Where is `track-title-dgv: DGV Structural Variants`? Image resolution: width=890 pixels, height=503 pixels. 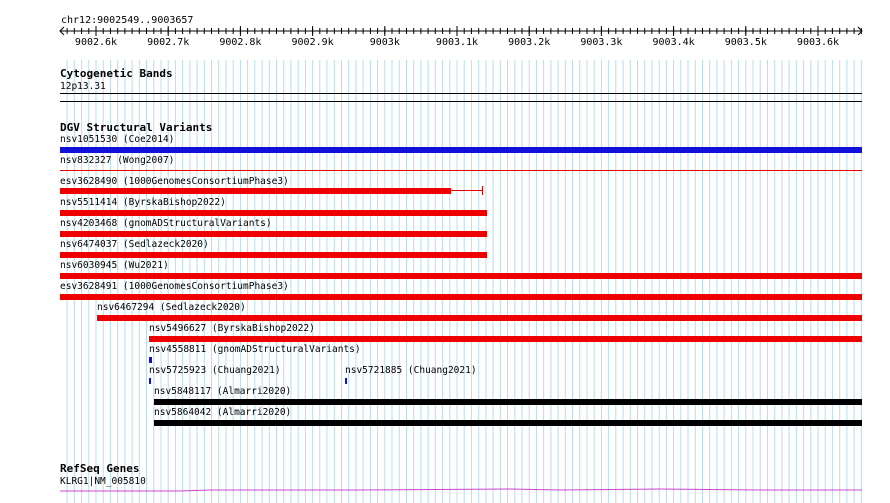
track-title-dgv: DGV Structural Variants is located at coordinates (136, 127).